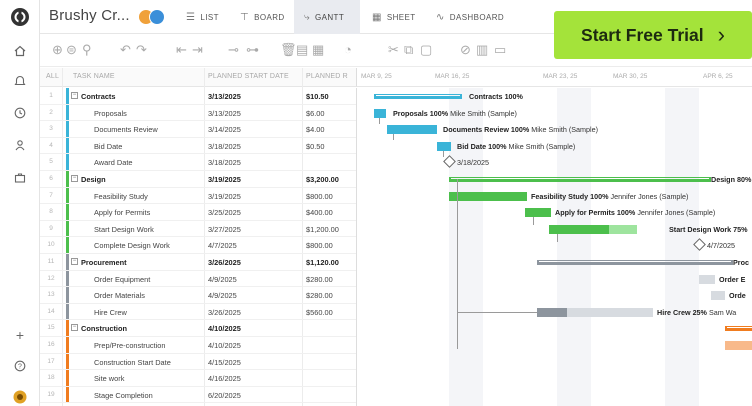 This screenshot has height=406, width=752. What do you see at coordinates (198, 196) in the screenshot?
I see `task-row: 7 Feasibility Study 3/19/2025 $800.00` at bounding box center [198, 196].